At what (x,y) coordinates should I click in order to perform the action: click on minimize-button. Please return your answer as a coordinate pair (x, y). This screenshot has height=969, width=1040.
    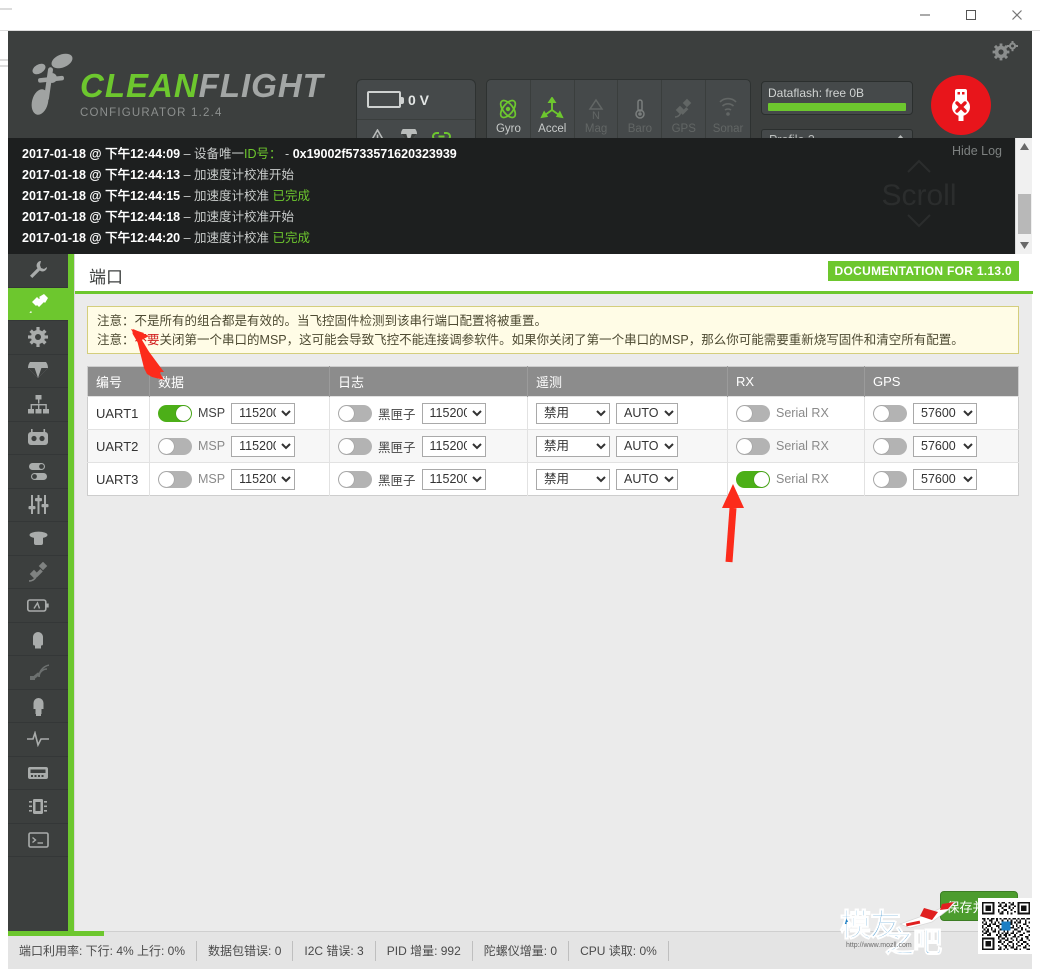
    Looking at the image, I should click on (925, 15).